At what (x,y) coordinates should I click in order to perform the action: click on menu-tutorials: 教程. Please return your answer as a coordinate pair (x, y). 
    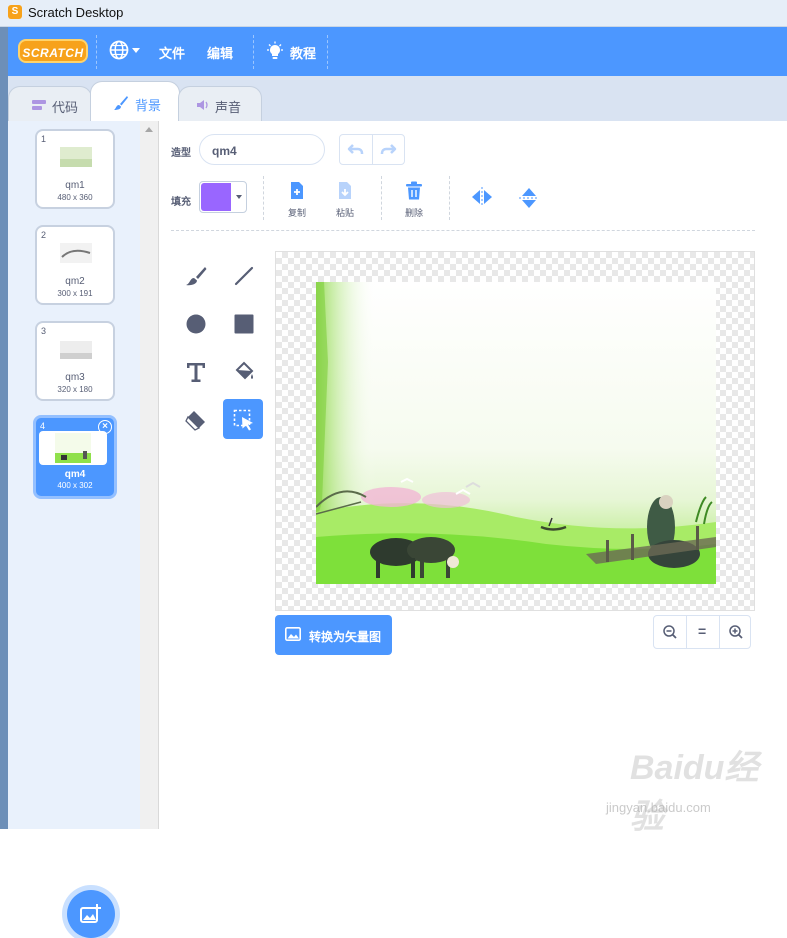
    Looking at the image, I should click on (303, 52).